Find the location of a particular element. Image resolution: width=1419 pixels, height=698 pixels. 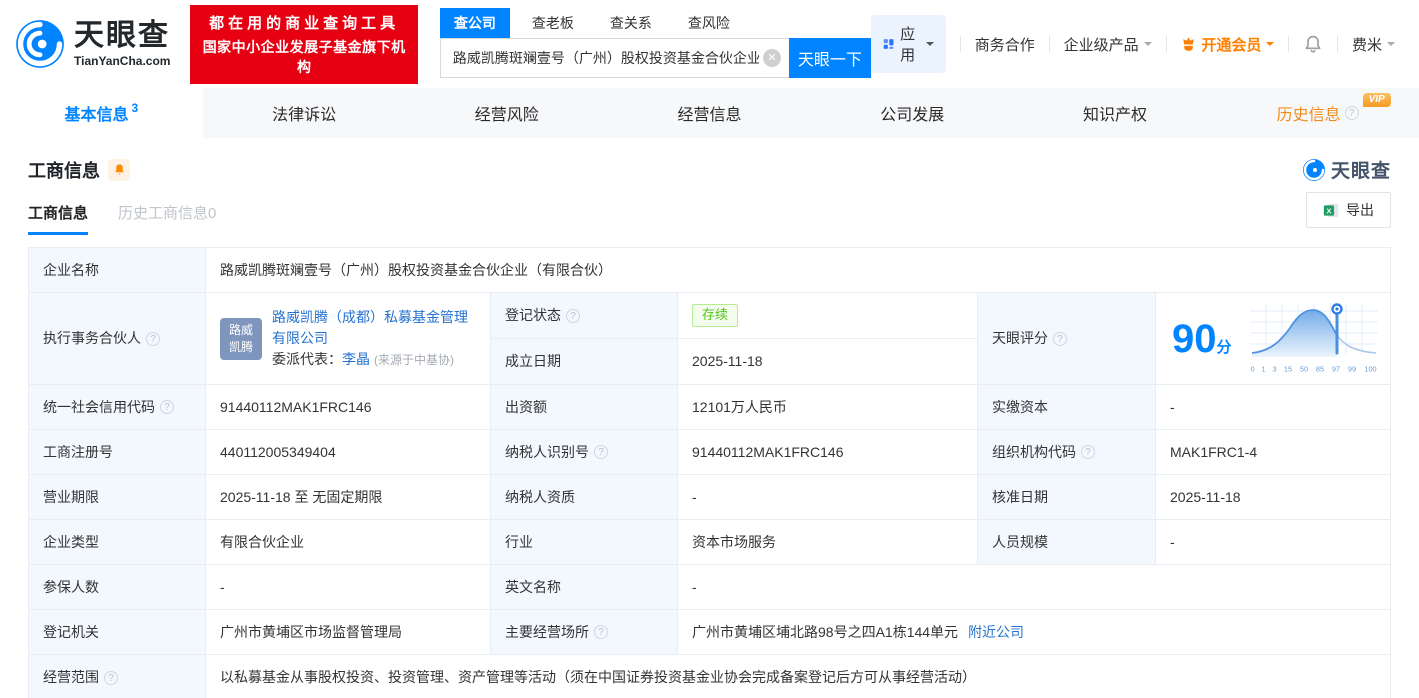

nearby-companies-link: 附近公司 is located at coordinates (996, 632).